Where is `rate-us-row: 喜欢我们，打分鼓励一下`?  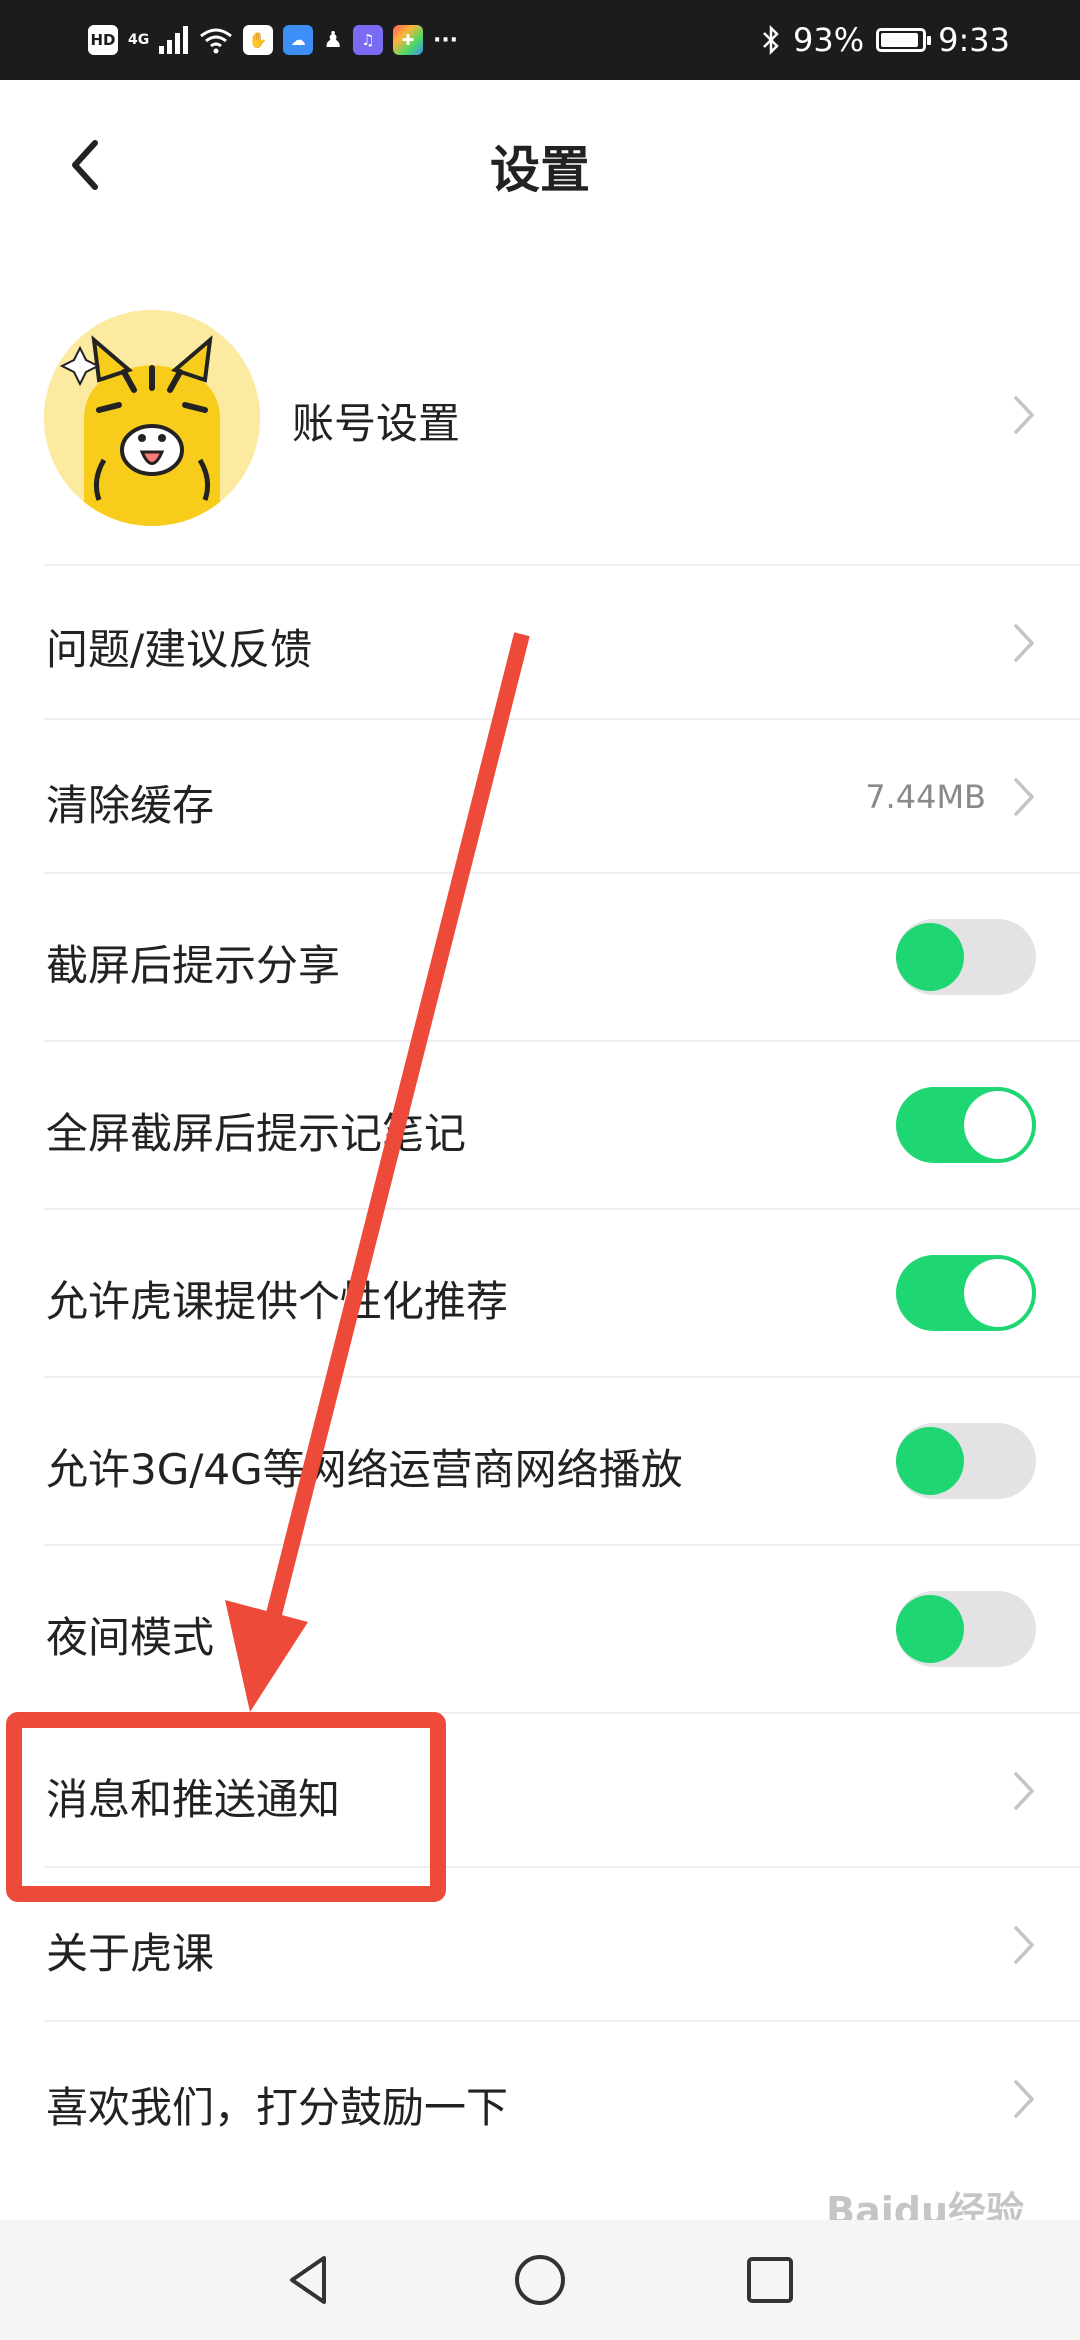 rate-us-row: 喜欢我们，打分鼓励一下 is located at coordinates (540, 2098).